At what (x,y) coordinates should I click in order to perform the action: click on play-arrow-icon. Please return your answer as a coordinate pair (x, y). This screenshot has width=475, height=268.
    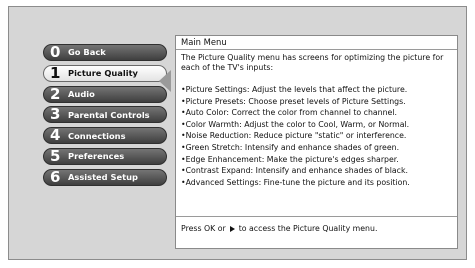
    Looking at the image, I should click on (232, 228).